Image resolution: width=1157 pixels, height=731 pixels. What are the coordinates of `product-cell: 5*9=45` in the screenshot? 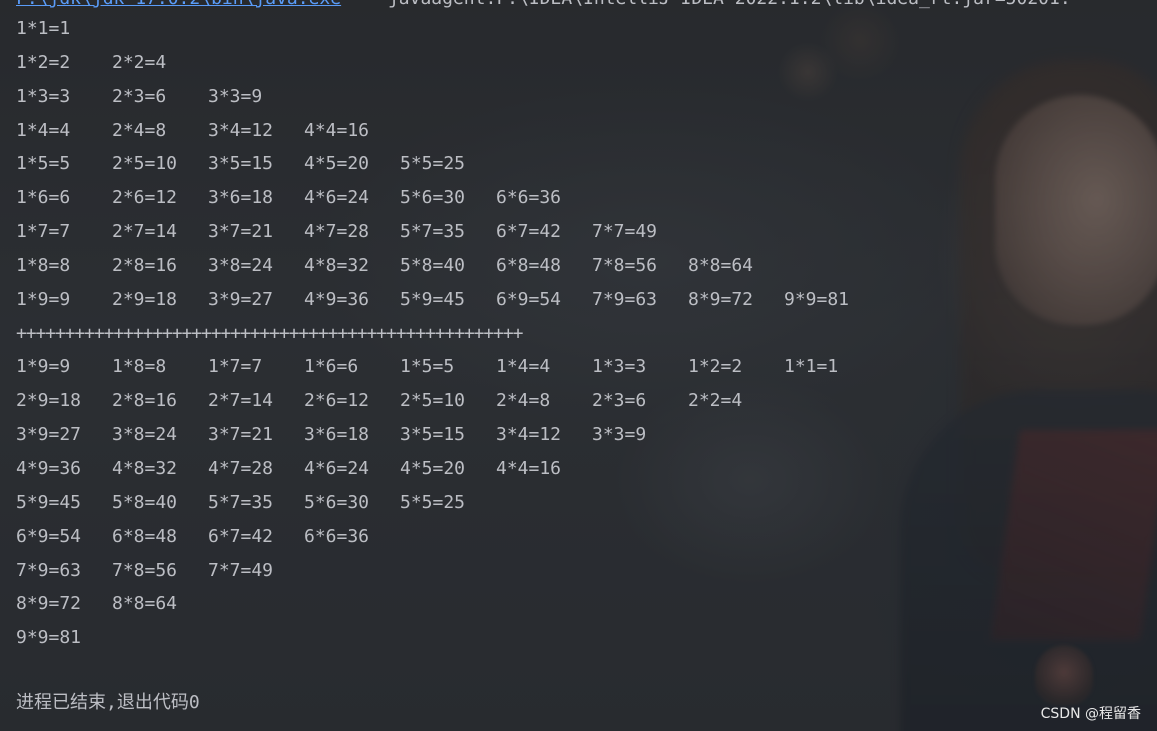 It's located at (433, 299).